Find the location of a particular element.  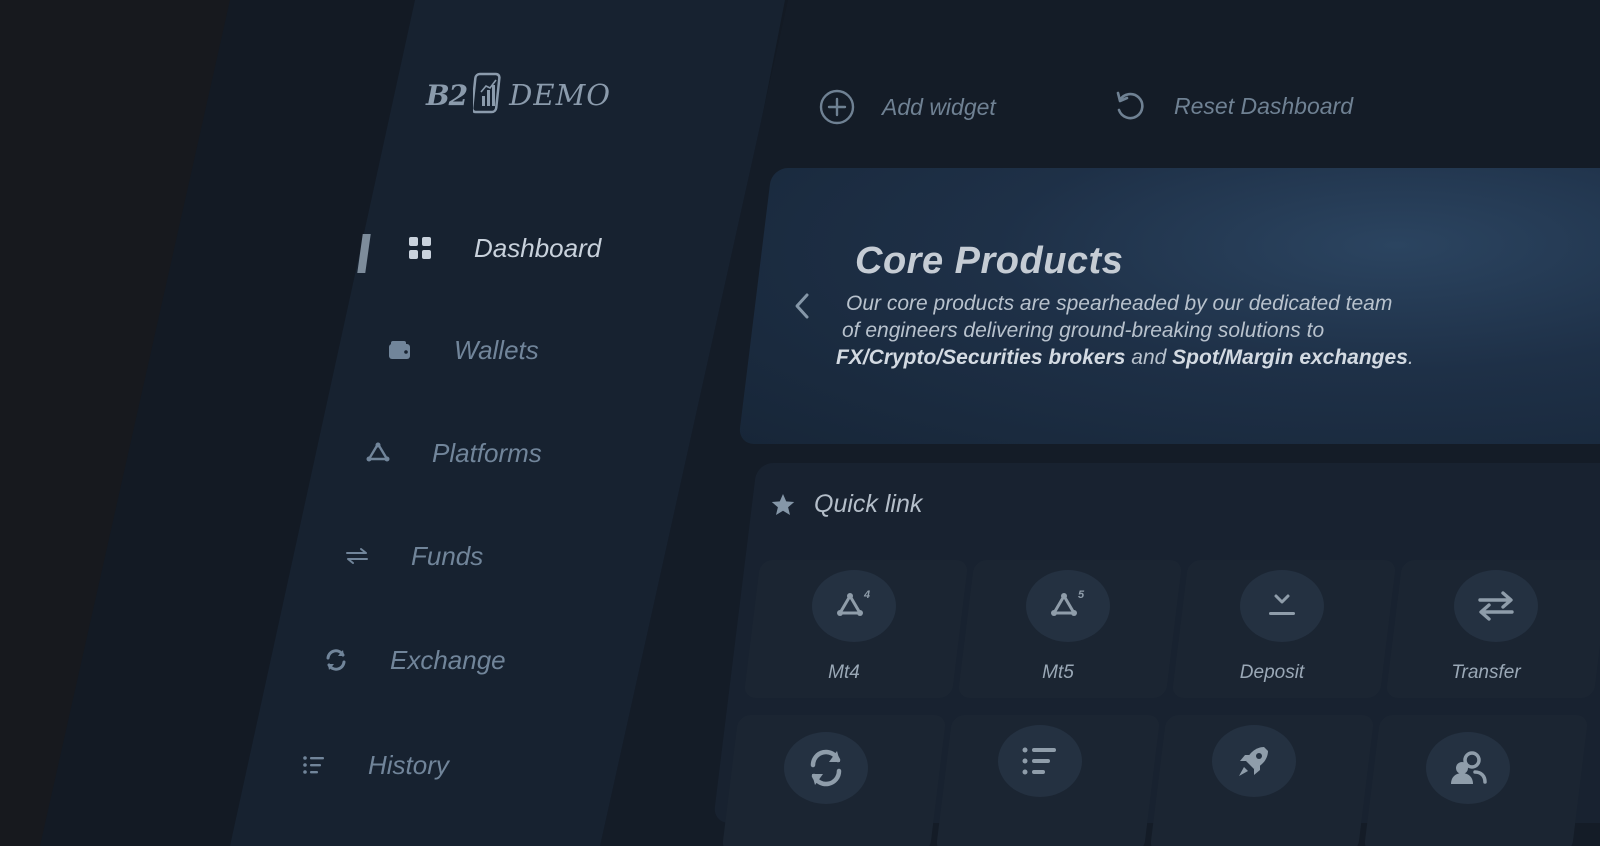

tile-label: Mt5 is located at coordinates (1058, 672).